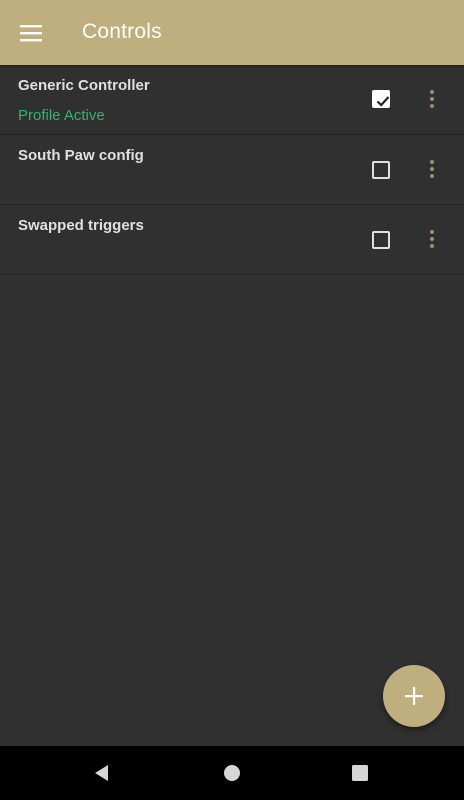 This screenshot has width=464, height=800. Describe the element at coordinates (122, 31) in the screenshot. I see `page-title: Controls` at that location.